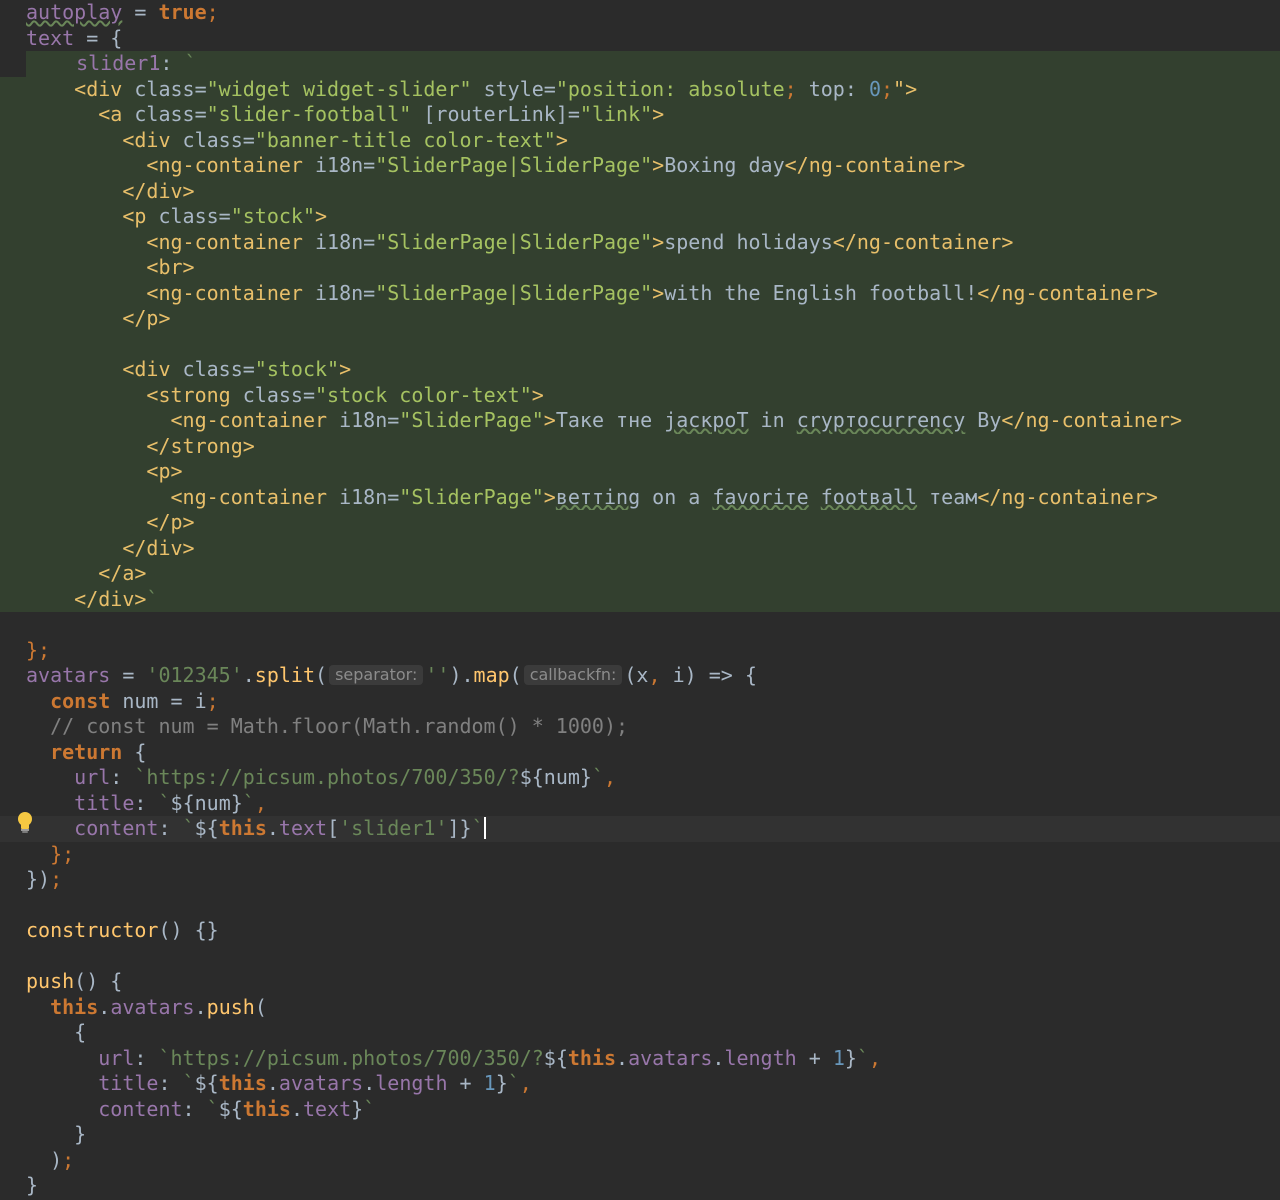 The image size is (1280, 1200). Describe the element at coordinates (772, 420) in the screenshot. I see `code-token: in` at that location.